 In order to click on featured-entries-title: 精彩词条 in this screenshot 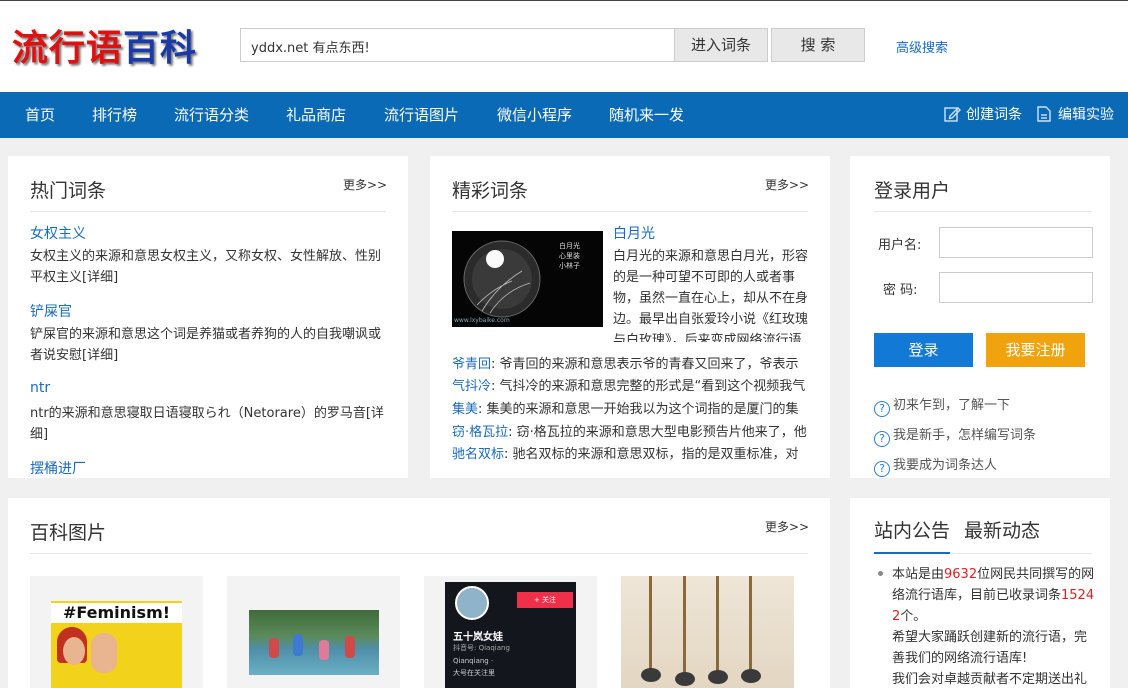, I will do `click(490, 191)`.